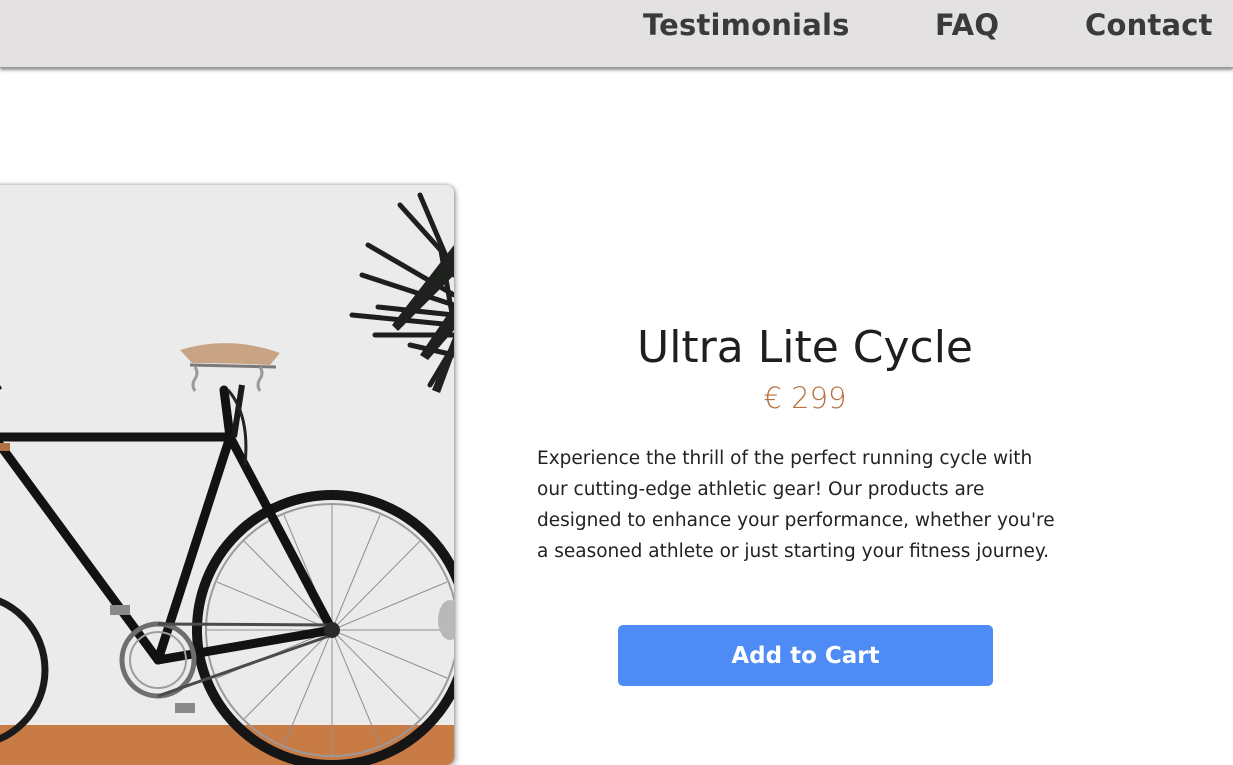 This screenshot has height=765, width=1233. What do you see at coordinates (967, 25) in the screenshot?
I see `nav-link-faq: FAQ` at bounding box center [967, 25].